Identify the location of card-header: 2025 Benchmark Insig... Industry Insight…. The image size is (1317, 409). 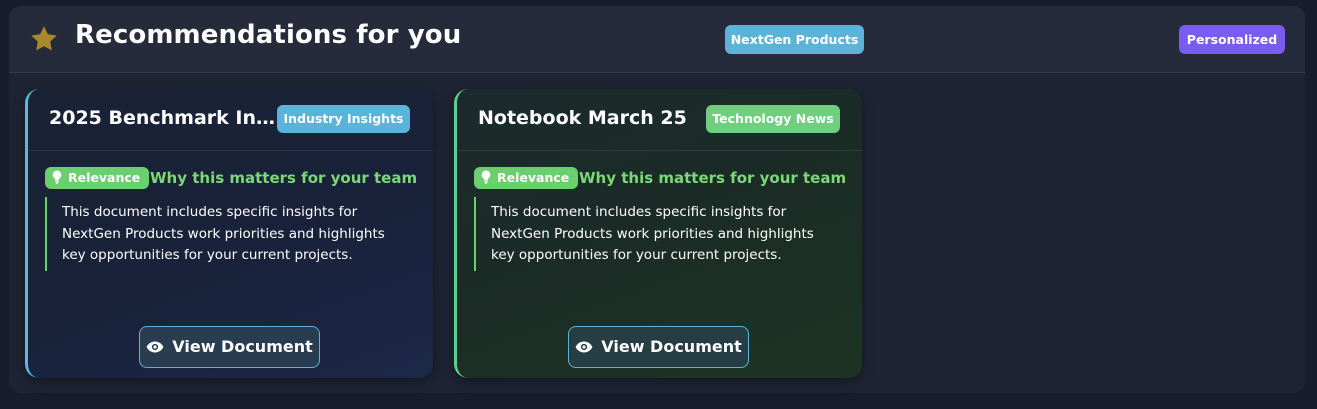
(230, 120).